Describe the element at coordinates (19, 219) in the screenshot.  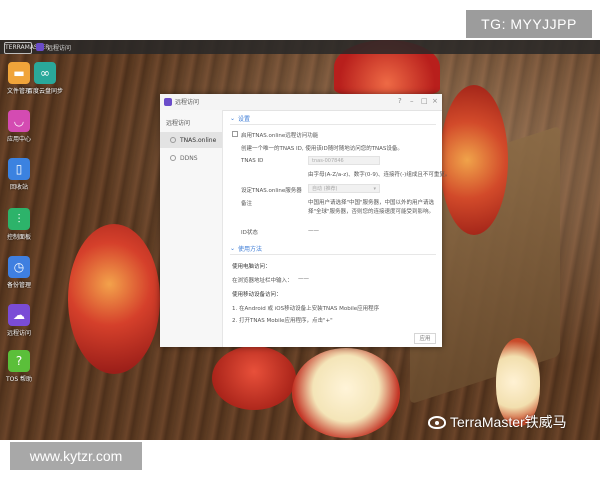
I see `sliders-icon: ⫶` at that location.